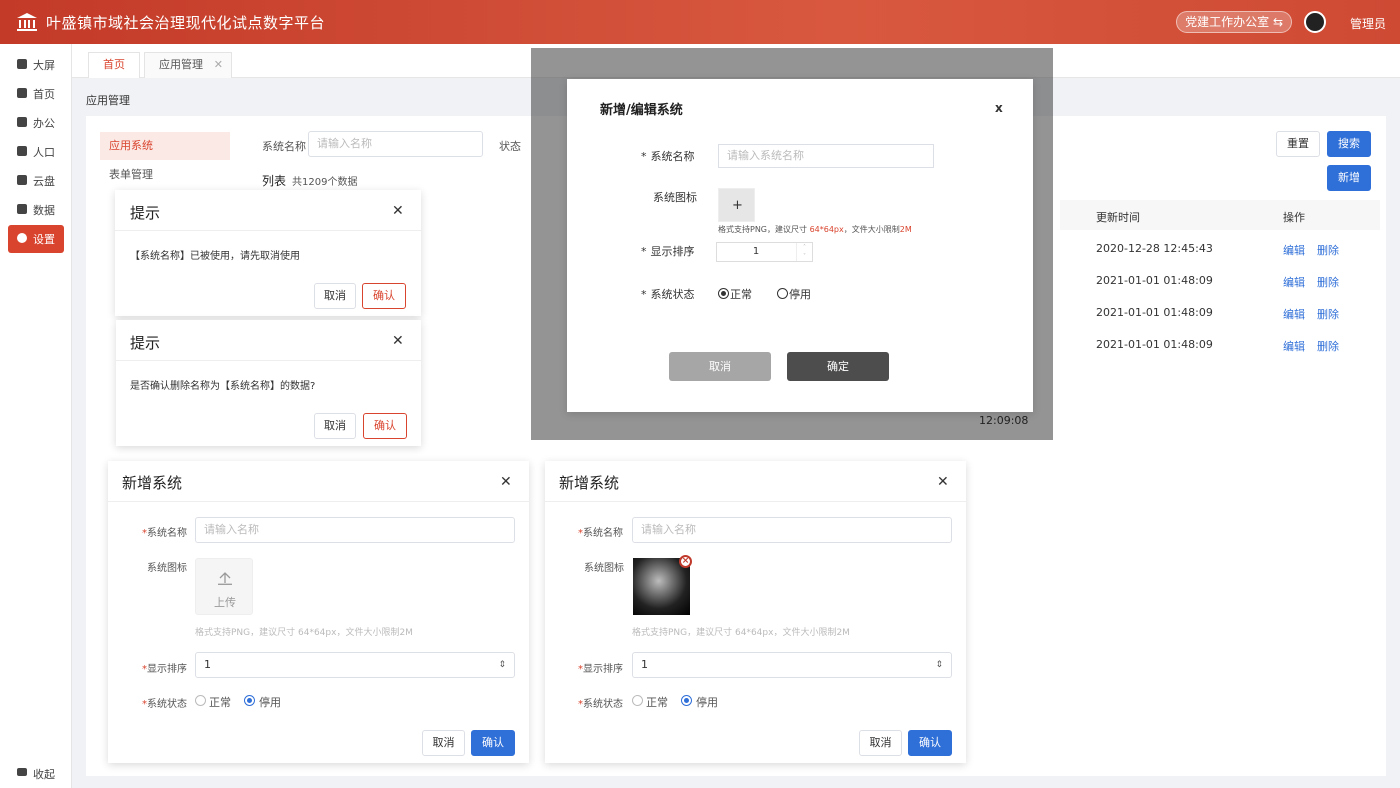  Describe the element at coordinates (838, 366) in the screenshot. I see `confirm-button: 确定` at that location.